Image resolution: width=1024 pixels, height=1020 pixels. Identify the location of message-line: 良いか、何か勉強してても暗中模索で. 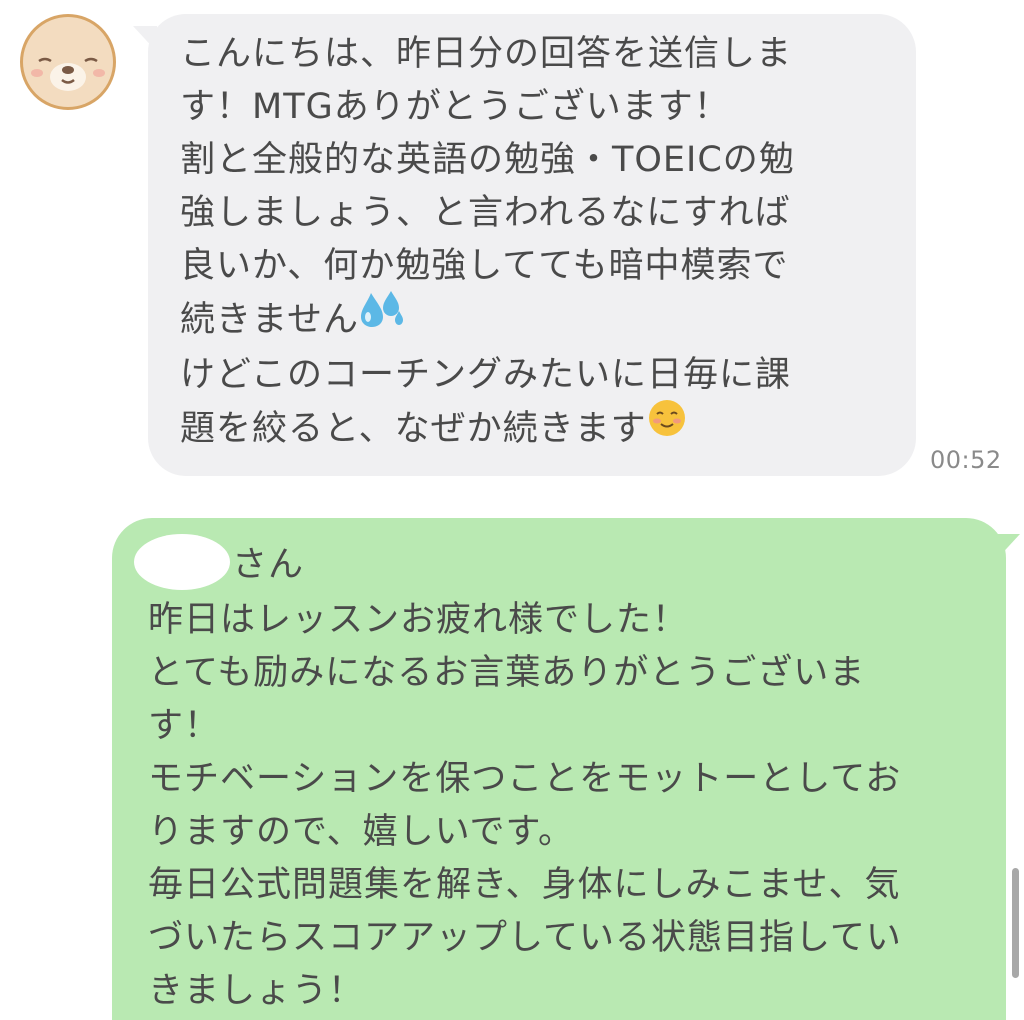
(484, 266).